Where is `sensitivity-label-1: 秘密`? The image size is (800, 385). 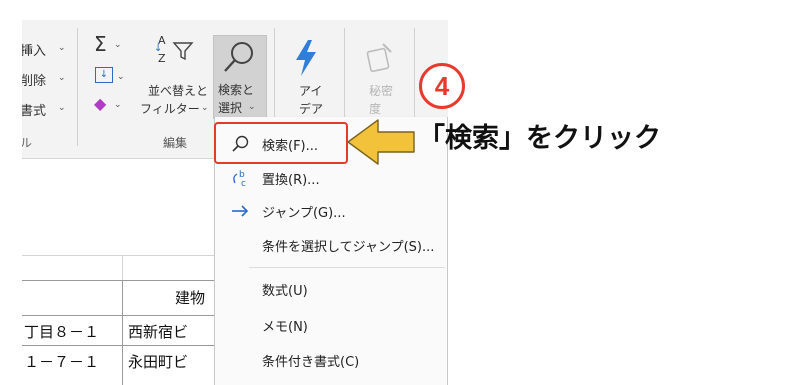 sensitivity-label-1: 秘密 is located at coordinates (381, 91).